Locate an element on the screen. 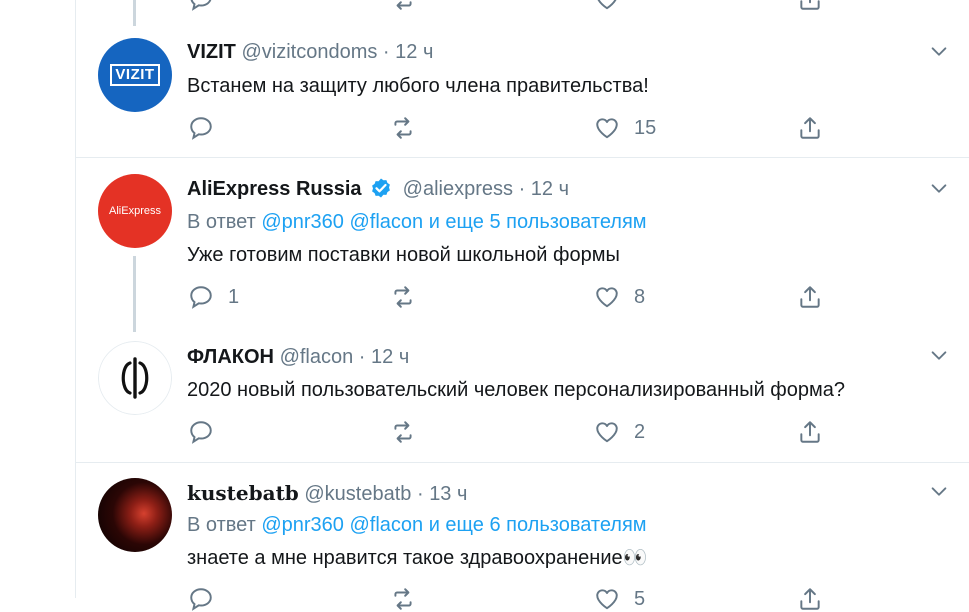 Image resolution: width=969 pixels, height=612 pixels. verified-badge-icon is located at coordinates (381, 188).